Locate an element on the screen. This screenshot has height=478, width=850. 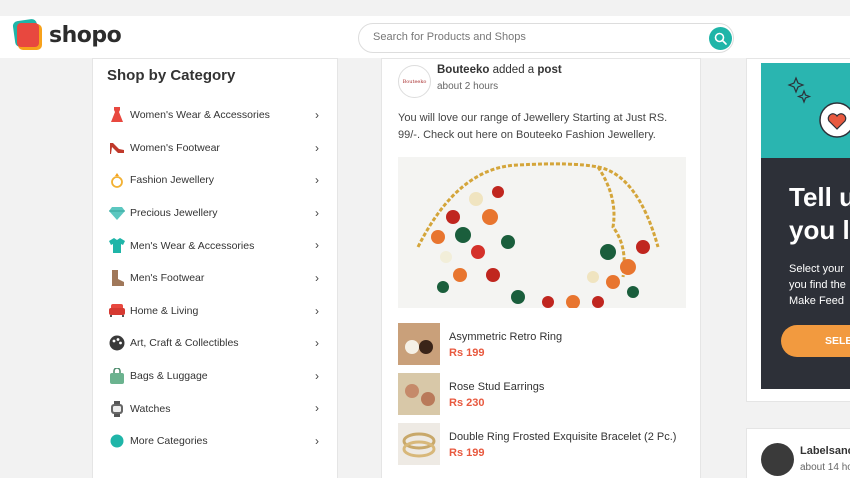
product-name: Rose Stud Earrings is located at coordinates (496, 387).